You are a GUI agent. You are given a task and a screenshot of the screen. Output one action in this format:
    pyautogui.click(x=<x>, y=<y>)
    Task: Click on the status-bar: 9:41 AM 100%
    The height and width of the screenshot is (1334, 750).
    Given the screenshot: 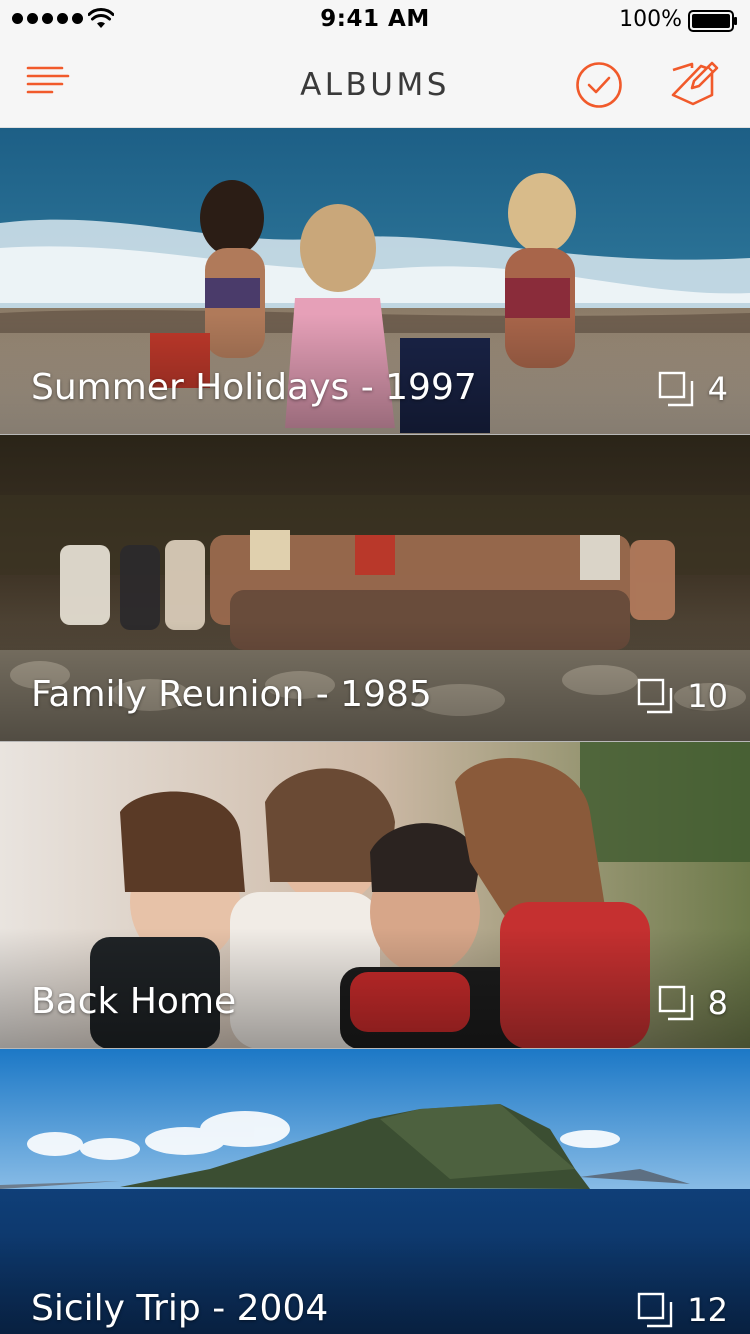 What is the action you would take?
    pyautogui.click(x=375, y=20)
    